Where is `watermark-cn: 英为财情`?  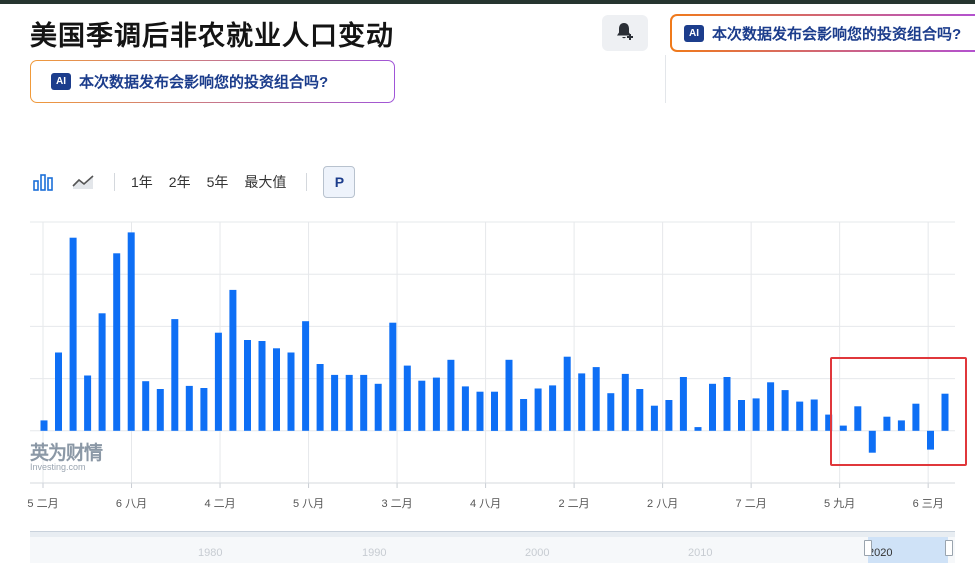 watermark-cn: 英为财情 is located at coordinates (66, 453).